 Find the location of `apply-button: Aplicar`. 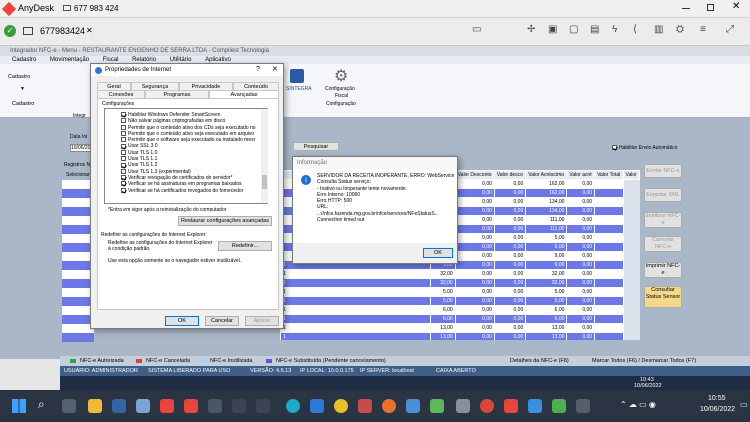

apply-button: Aplicar is located at coordinates (262, 321).